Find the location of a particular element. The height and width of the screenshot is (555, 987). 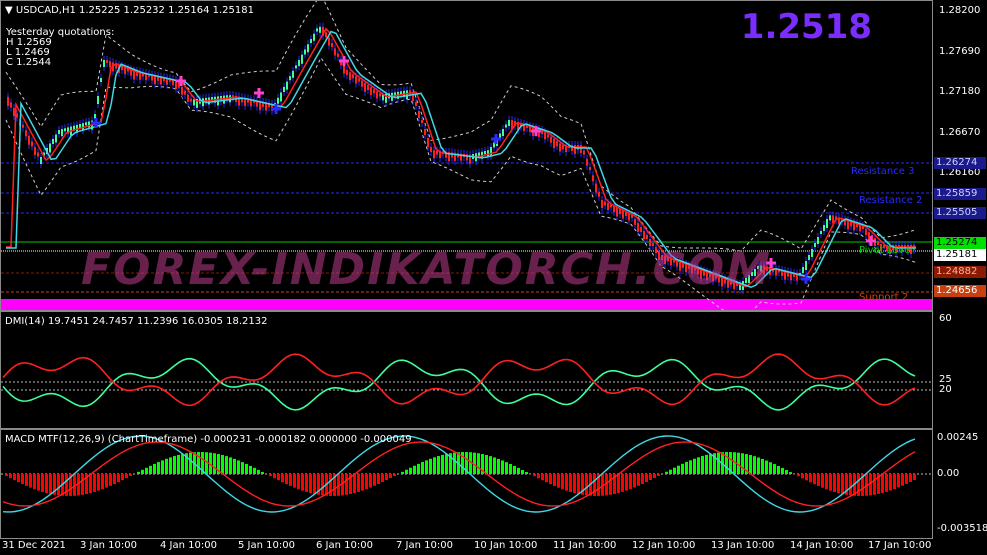

time-label: 11 Jan 10:00 is located at coordinates (585, 545).